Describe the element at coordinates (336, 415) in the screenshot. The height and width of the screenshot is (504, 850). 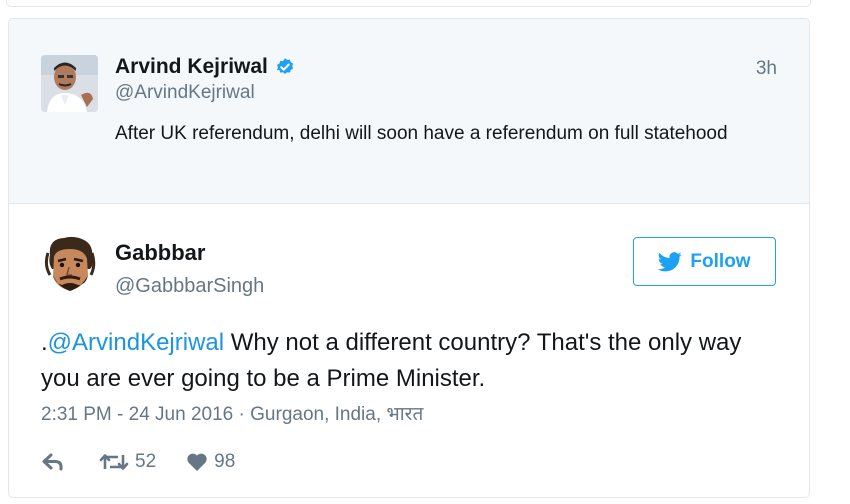
I see `tweet-location: Gurgaon, India, भारत` at that location.